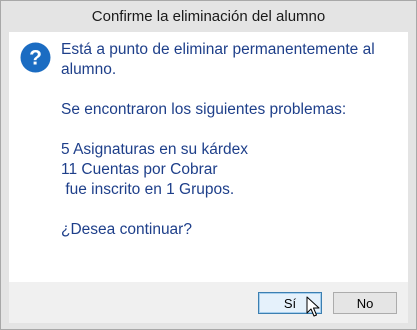 The height and width of the screenshot is (330, 417). What do you see at coordinates (313, 306) in the screenshot?
I see `mouse-pointer-icon` at bounding box center [313, 306].